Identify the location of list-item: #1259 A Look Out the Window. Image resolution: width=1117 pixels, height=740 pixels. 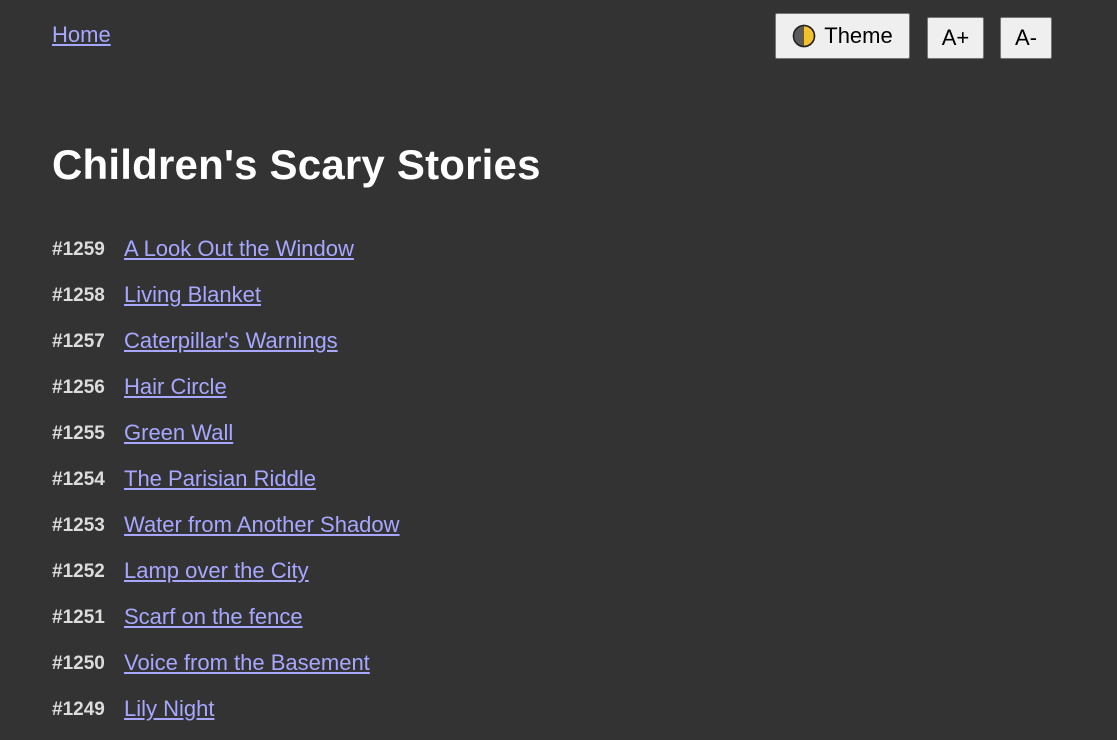
(226, 257).